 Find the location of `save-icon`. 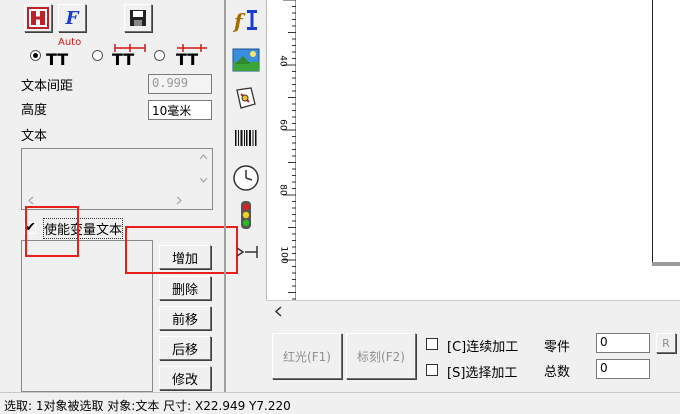

save-icon is located at coordinates (138, 18).